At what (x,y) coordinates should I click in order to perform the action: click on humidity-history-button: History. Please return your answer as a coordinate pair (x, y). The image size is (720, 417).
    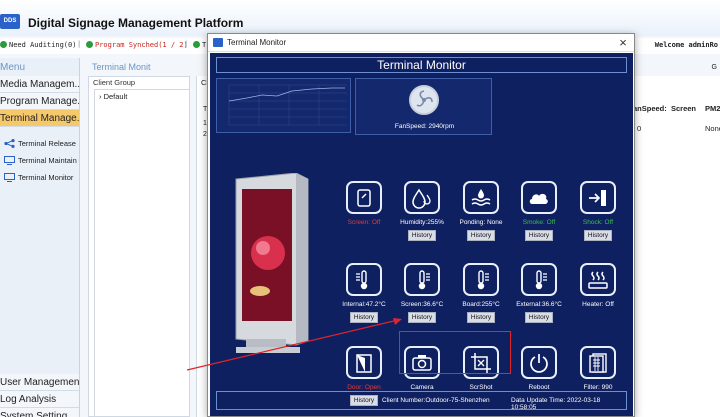
    Looking at the image, I should click on (422, 235).